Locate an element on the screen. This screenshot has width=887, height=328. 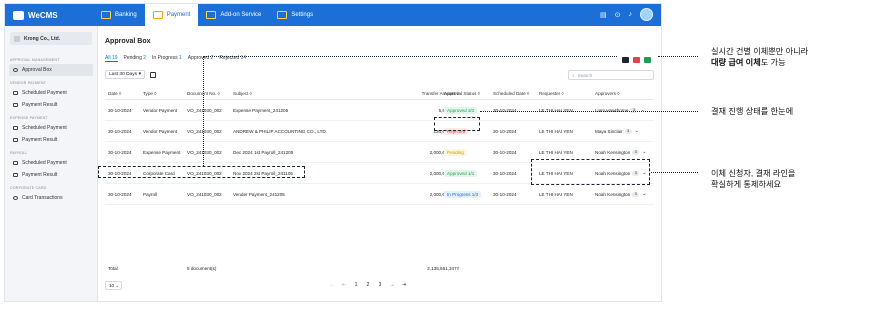
tab-pending: Pending 2 is located at coordinates (135, 58).